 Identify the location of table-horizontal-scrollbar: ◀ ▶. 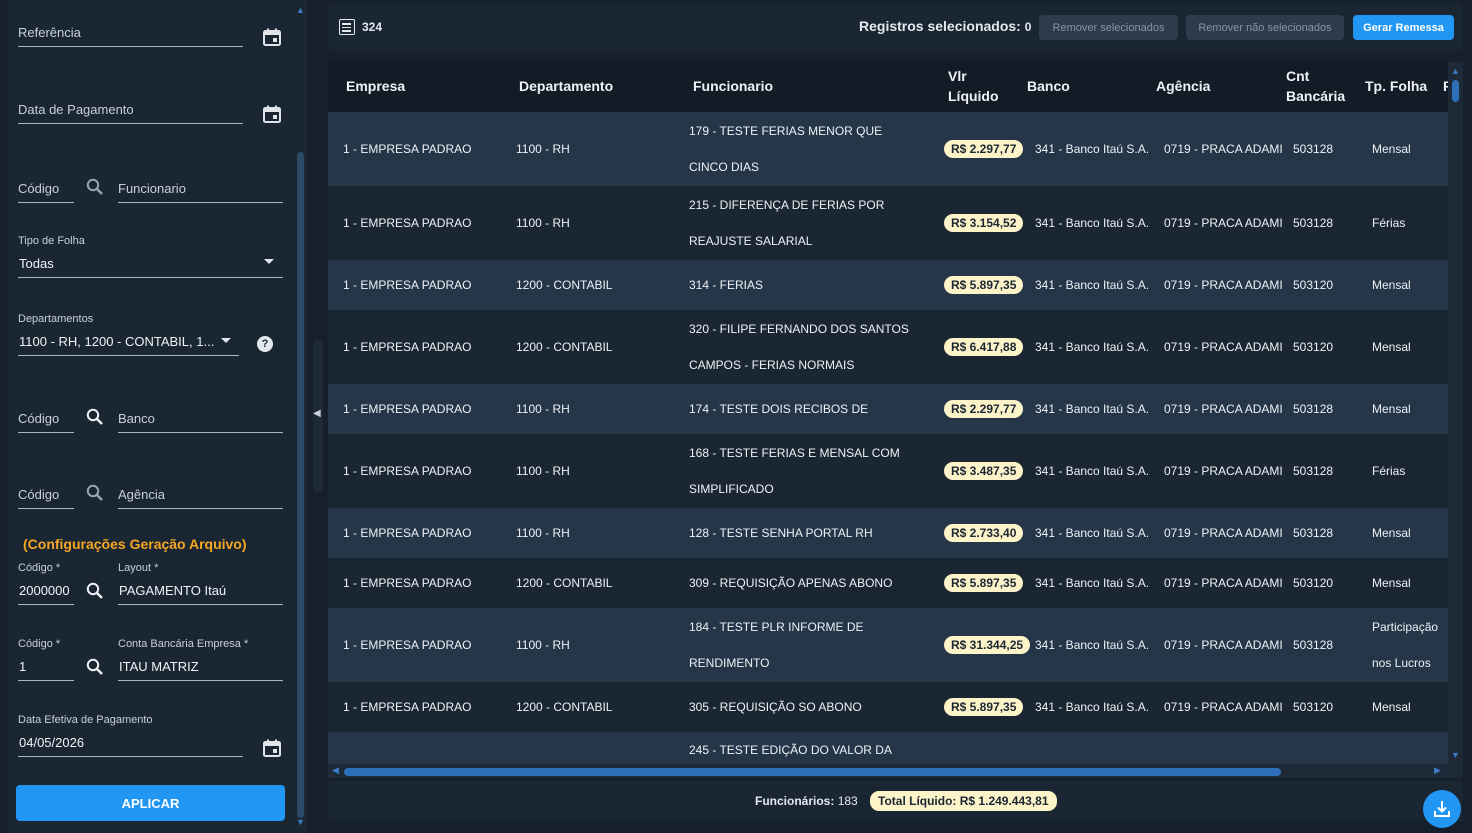
(888, 771).